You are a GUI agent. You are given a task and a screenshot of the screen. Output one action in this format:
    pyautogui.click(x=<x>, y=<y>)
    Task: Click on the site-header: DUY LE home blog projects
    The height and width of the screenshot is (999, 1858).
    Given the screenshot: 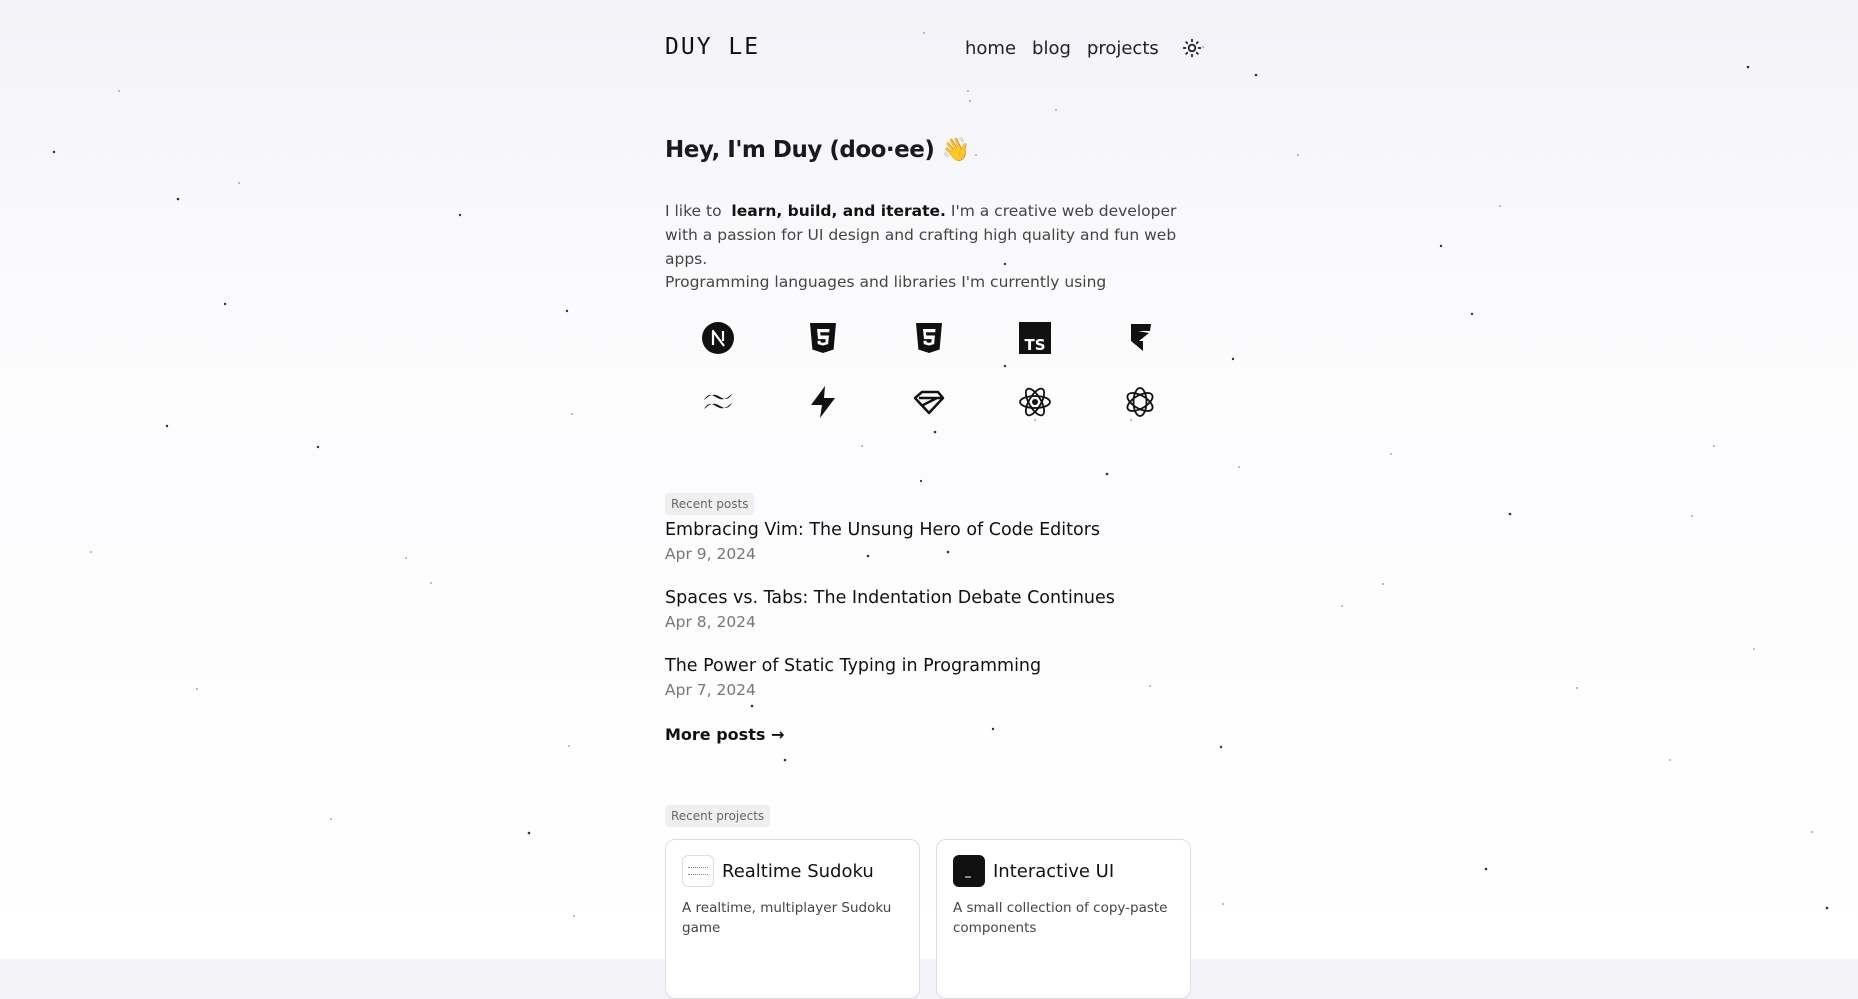 What is the action you would take?
    pyautogui.click(x=933, y=48)
    